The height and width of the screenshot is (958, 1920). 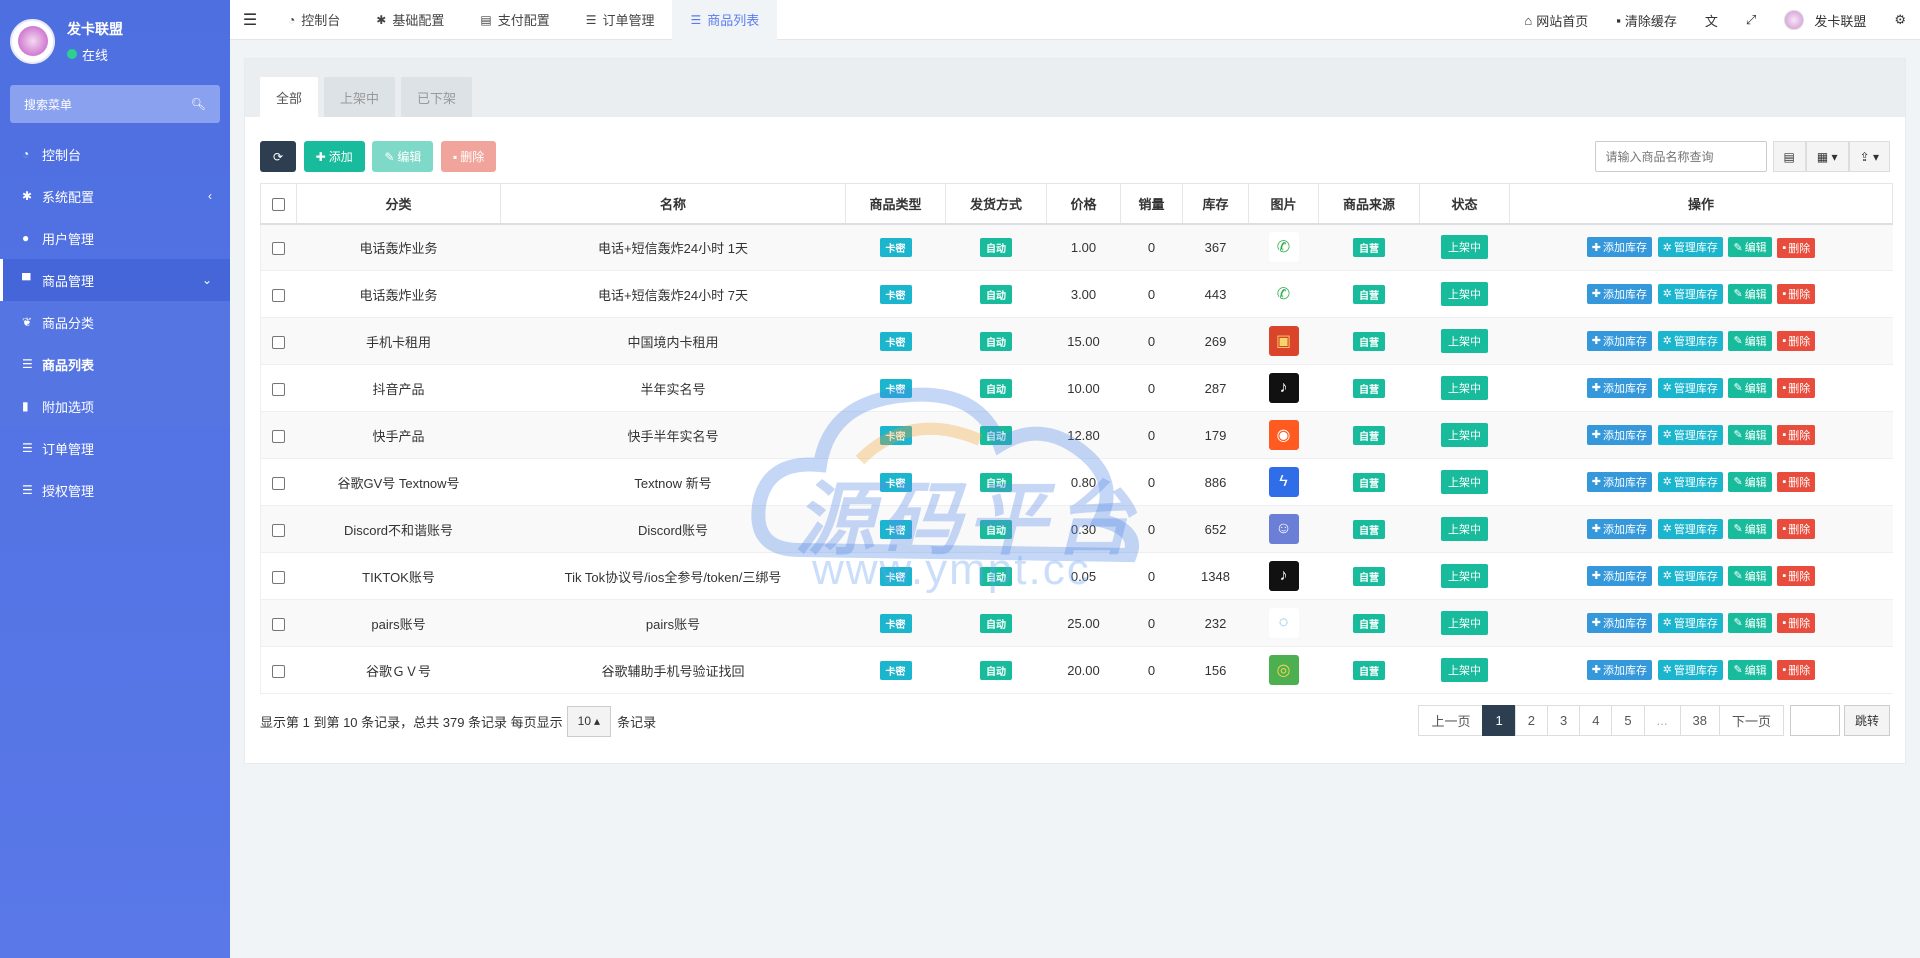 I want to click on language-icon: 文, so click(x=1711, y=20).